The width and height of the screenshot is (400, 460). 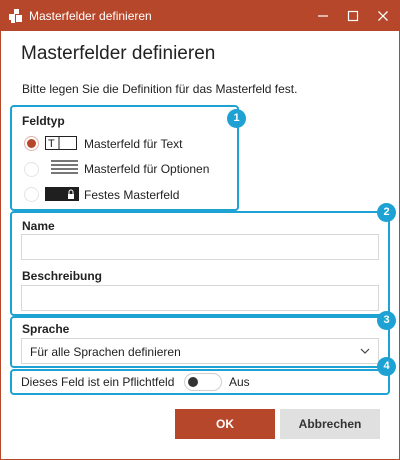 I want to click on option-text-label: Masterfeld für Text, so click(x=133, y=144).